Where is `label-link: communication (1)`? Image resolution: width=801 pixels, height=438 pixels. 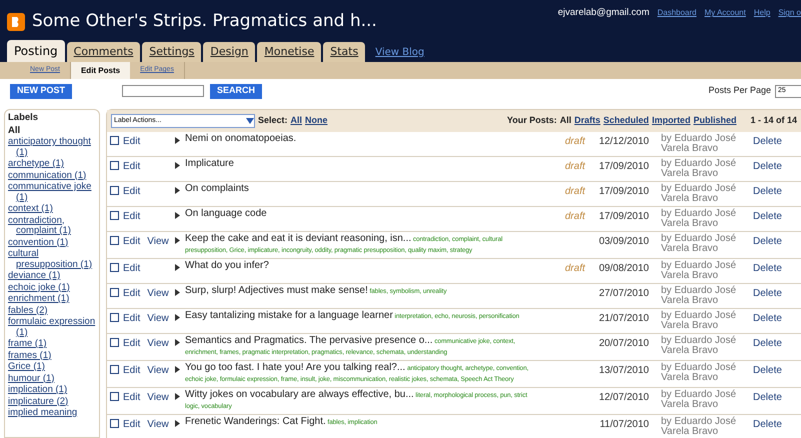 label-link: communication (1) is located at coordinates (52, 175).